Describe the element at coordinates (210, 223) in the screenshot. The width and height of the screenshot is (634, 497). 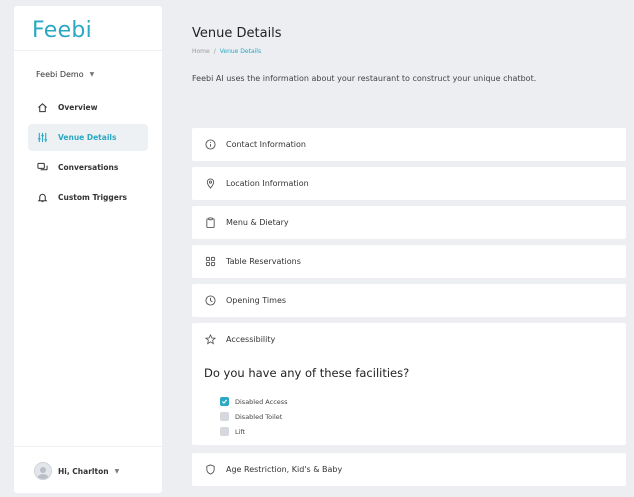
I see `clipboard-icon` at that location.